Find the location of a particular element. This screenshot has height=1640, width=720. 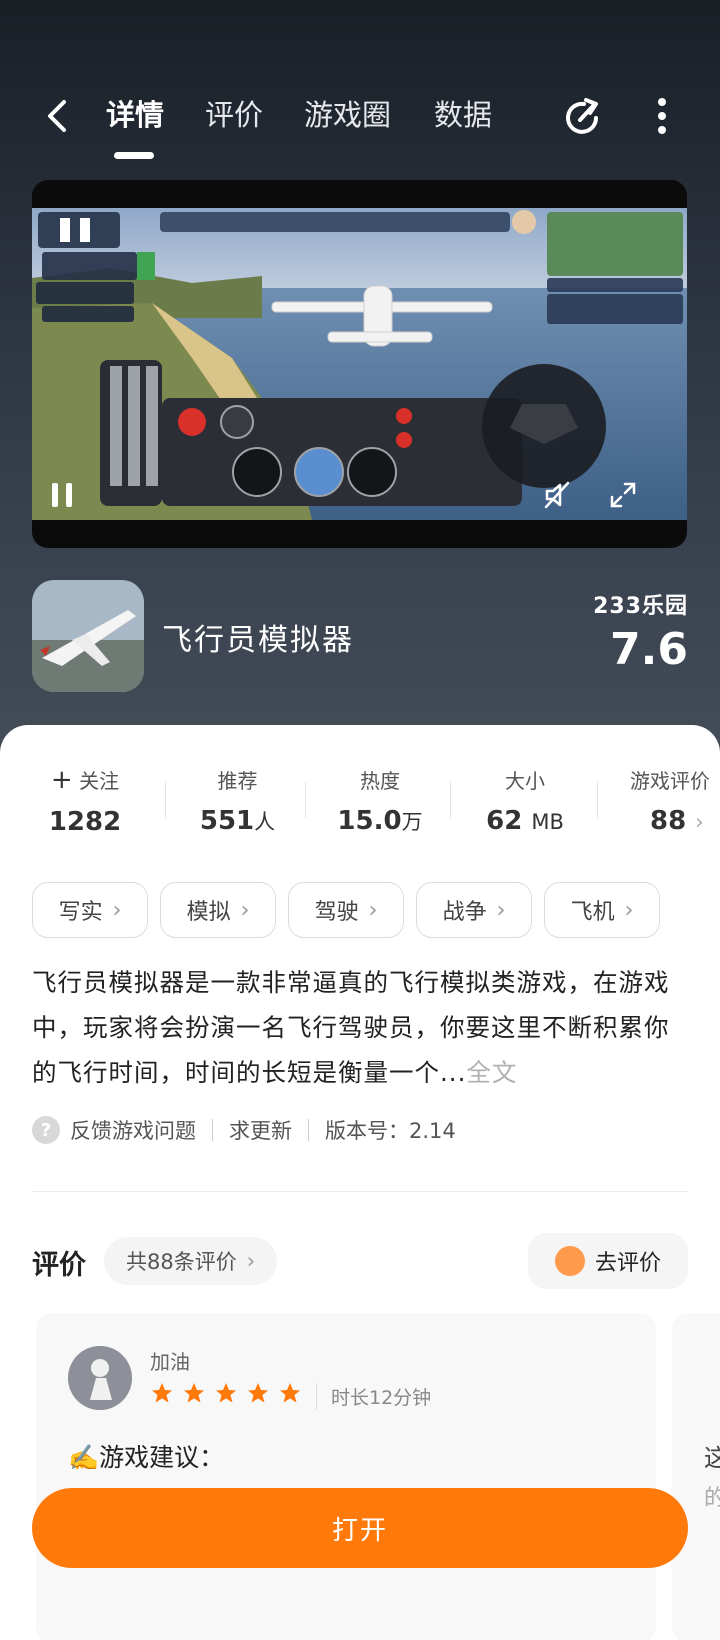

more-icon is located at coordinates (662, 116).